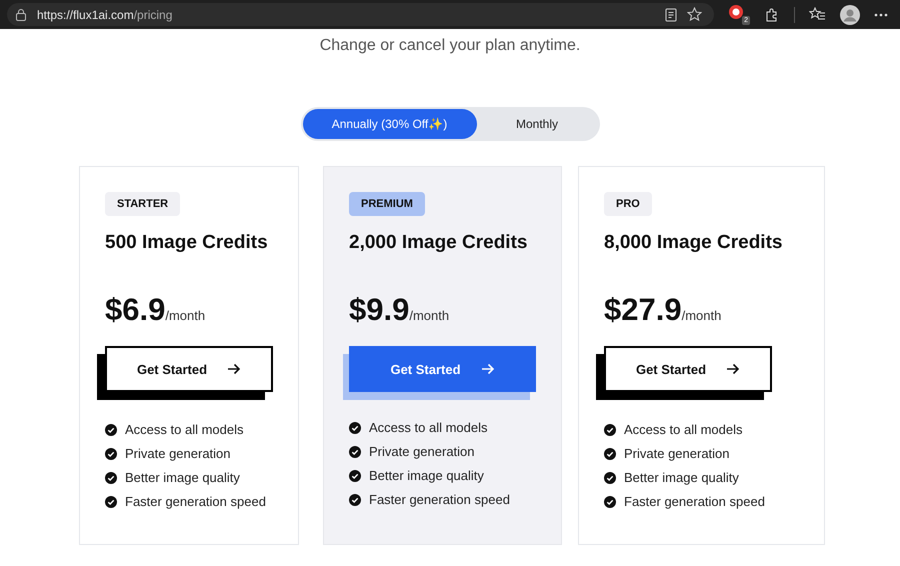 The width and height of the screenshot is (900, 566). I want to click on plan-badge: PREMIUM, so click(387, 204).